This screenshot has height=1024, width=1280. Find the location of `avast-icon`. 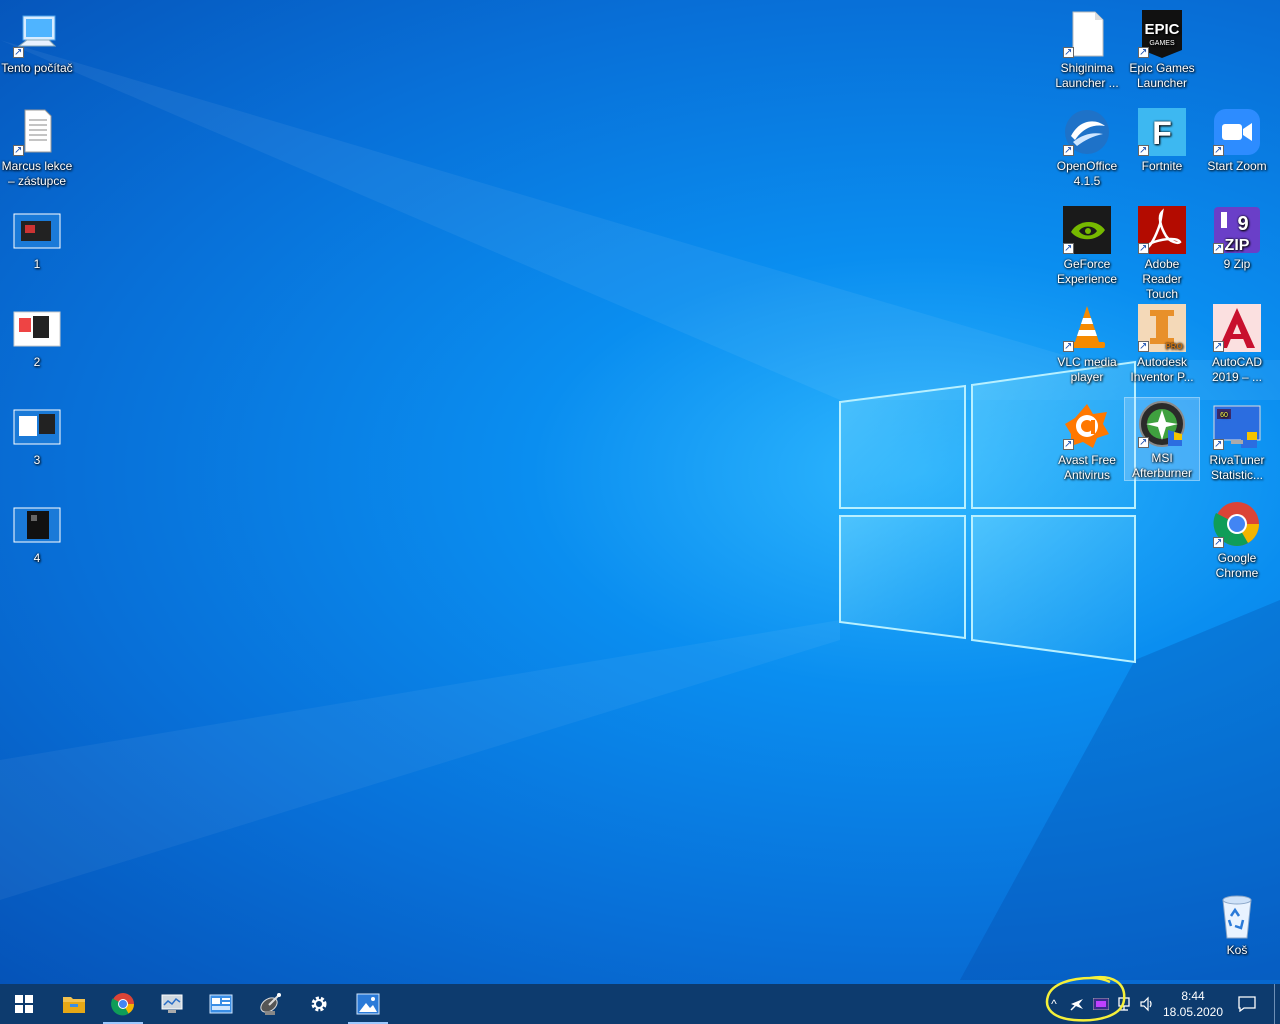

avast-icon is located at coordinates (1087, 427).